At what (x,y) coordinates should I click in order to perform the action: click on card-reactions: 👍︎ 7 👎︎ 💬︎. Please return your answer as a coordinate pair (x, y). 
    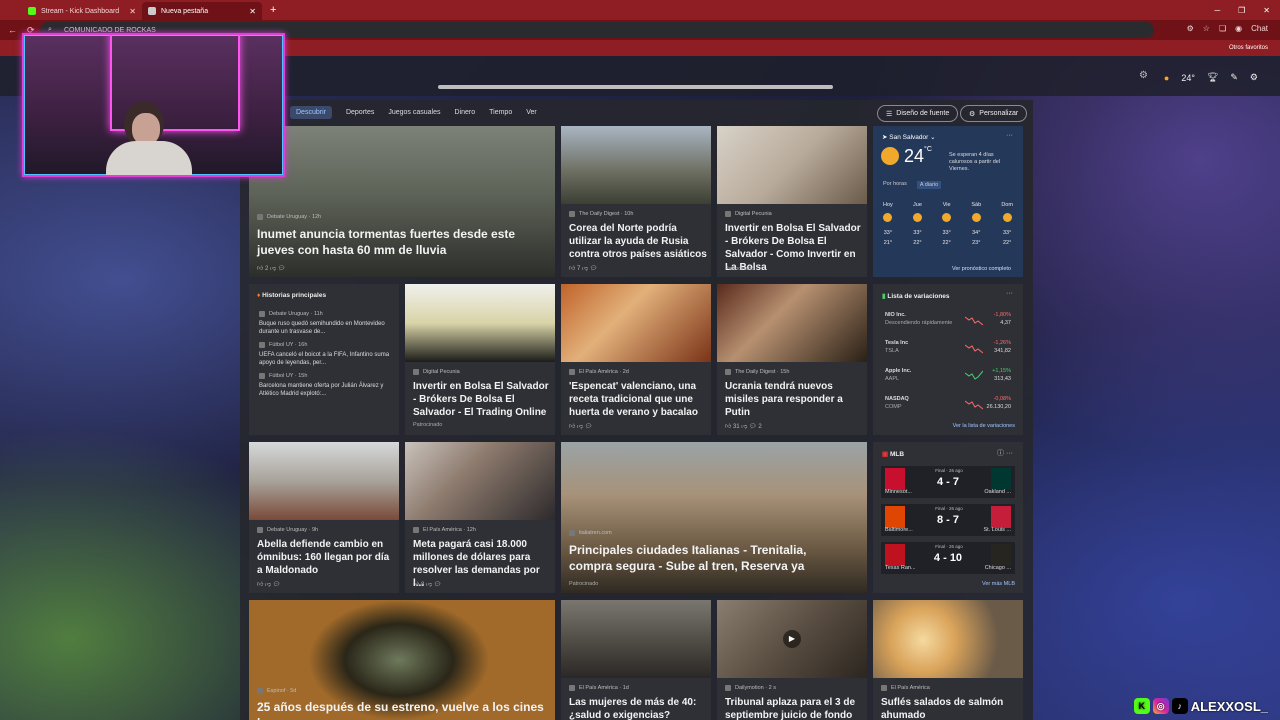
    Looking at the image, I should click on (583, 268).